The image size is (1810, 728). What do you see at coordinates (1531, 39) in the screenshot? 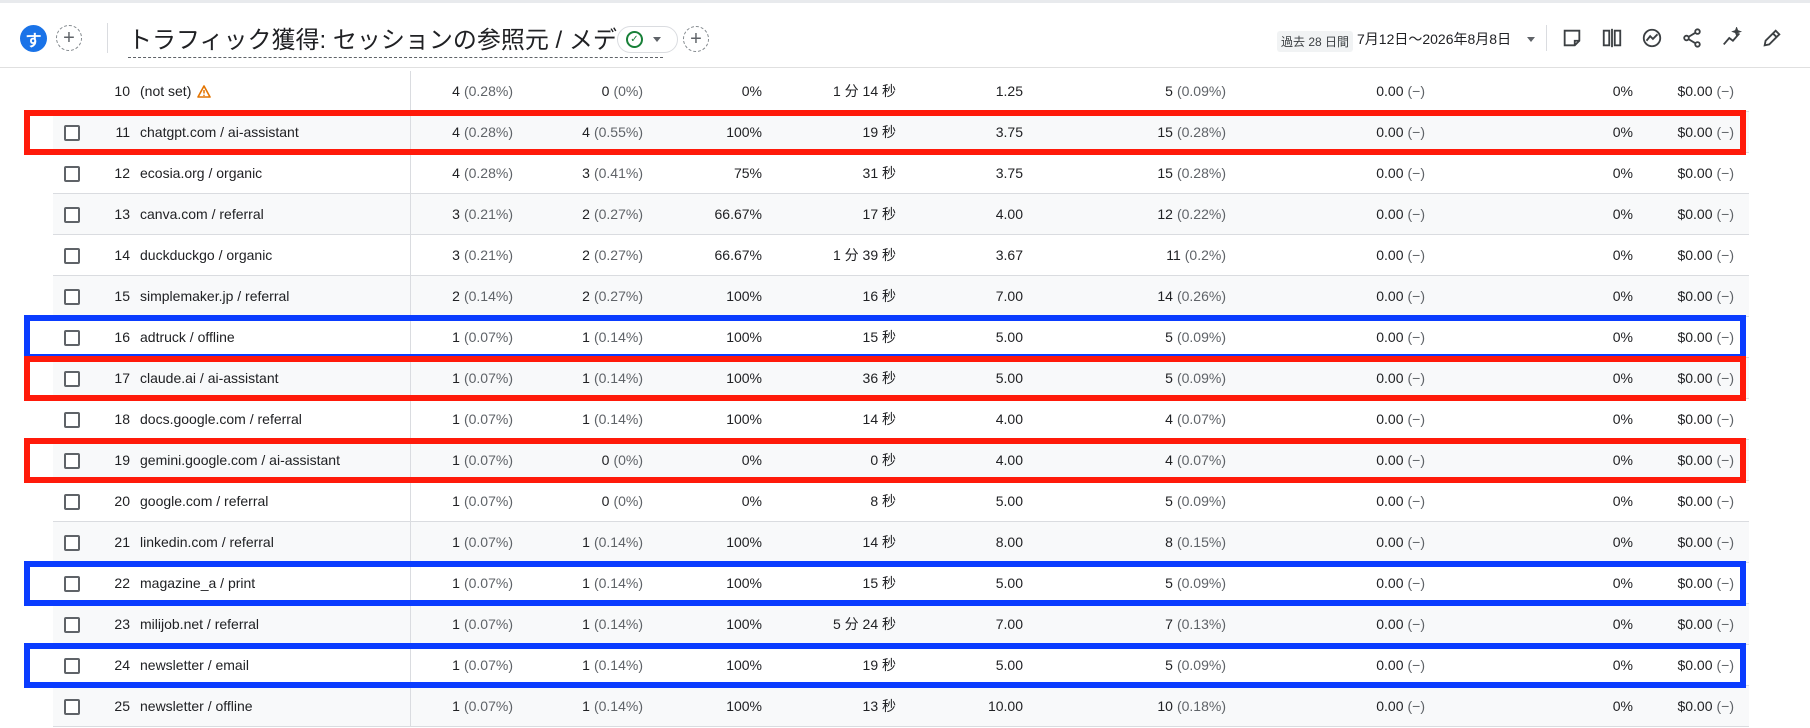
I see `chevron-down-icon` at bounding box center [1531, 39].